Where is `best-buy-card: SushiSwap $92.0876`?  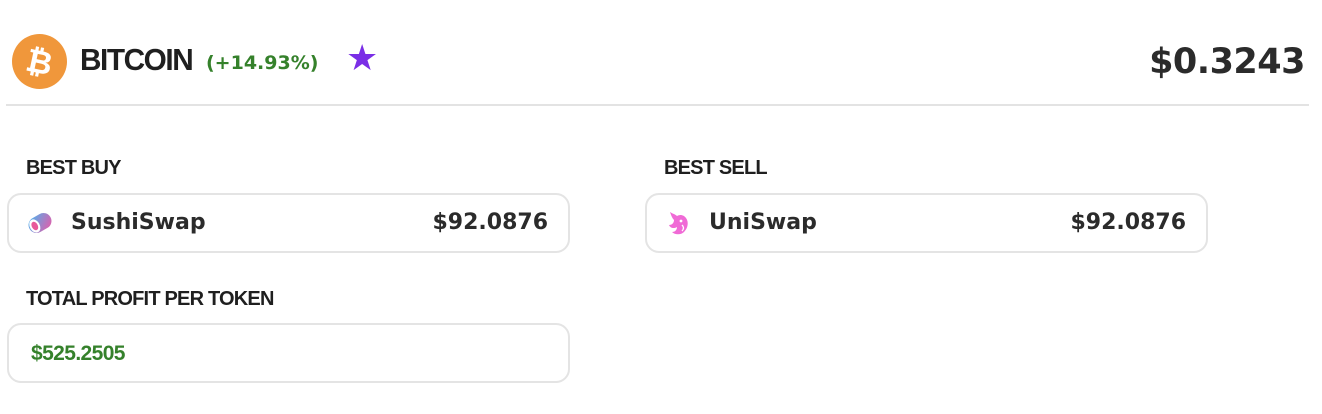 best-buy-card: SushiSwap $92.0876 is located at coordinates (288, 223).